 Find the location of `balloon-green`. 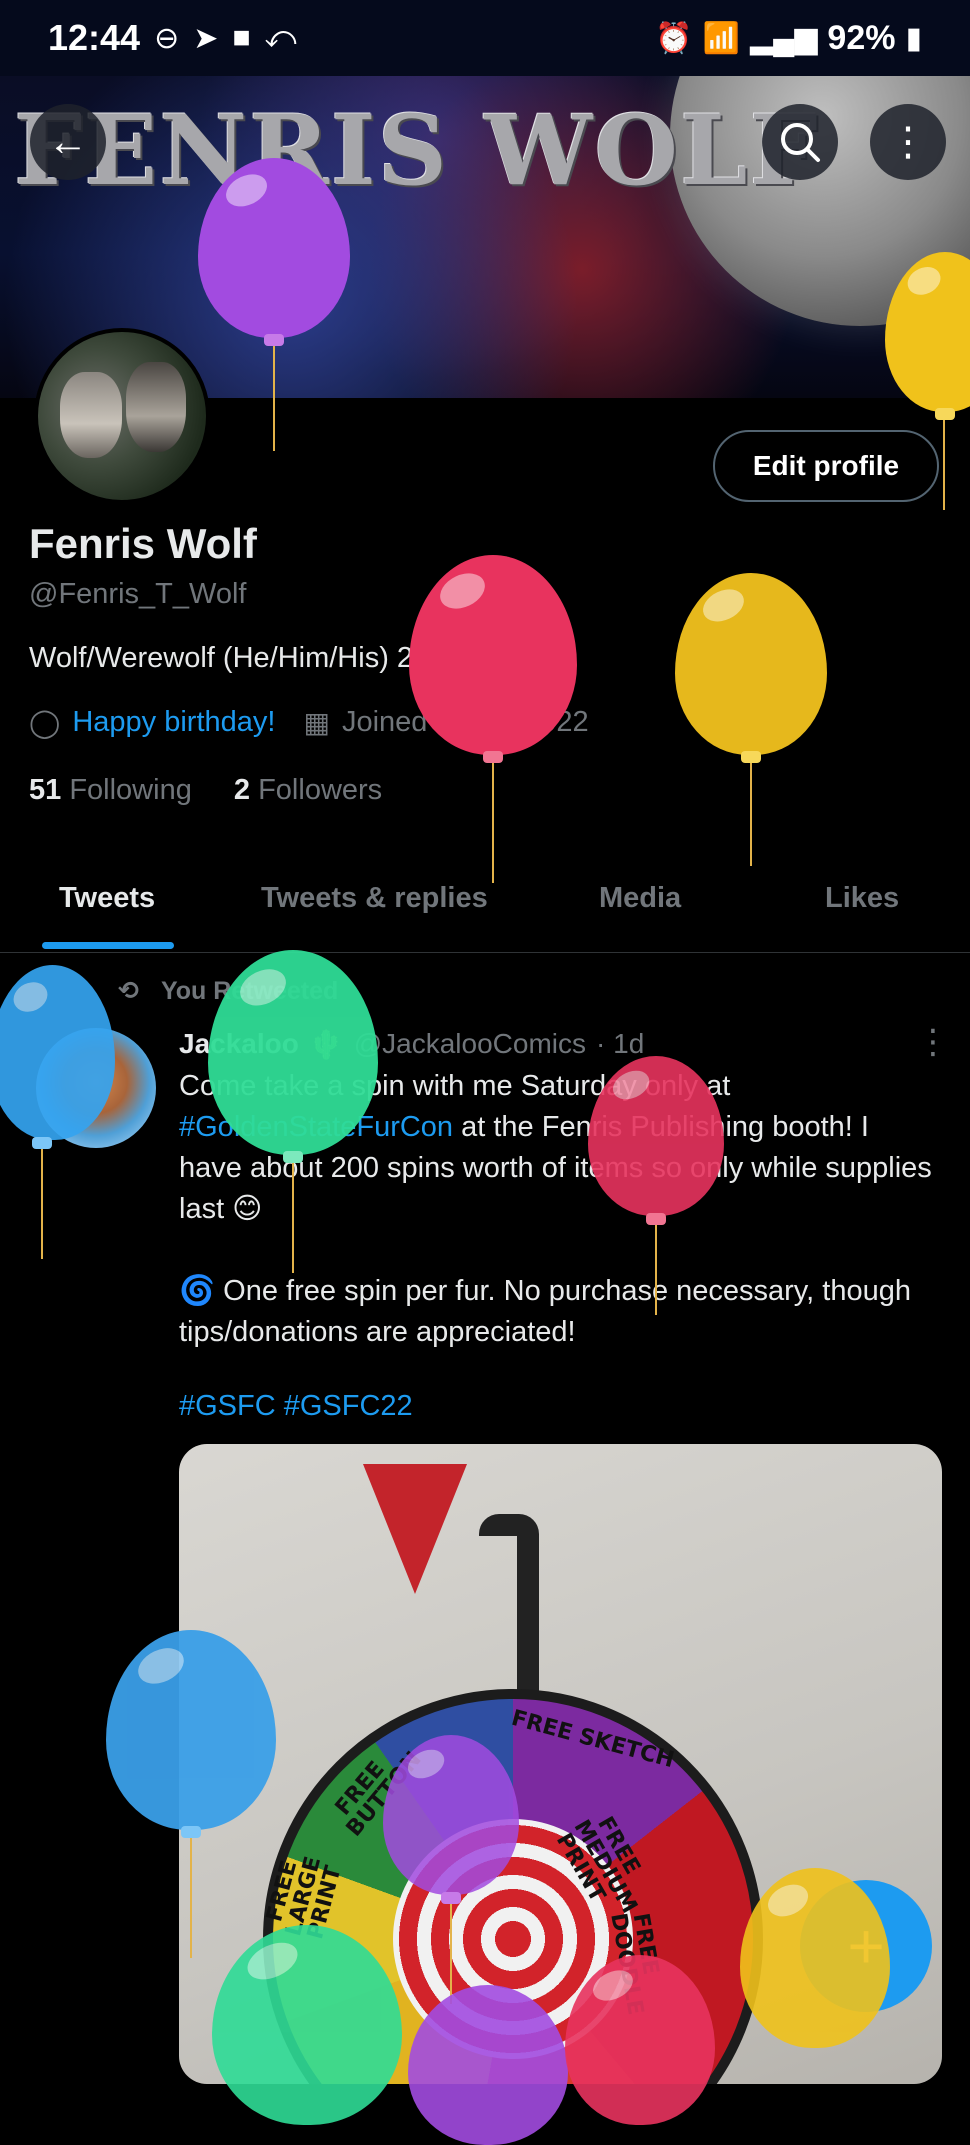

balloon-green is located at coordinates (293, 1112).